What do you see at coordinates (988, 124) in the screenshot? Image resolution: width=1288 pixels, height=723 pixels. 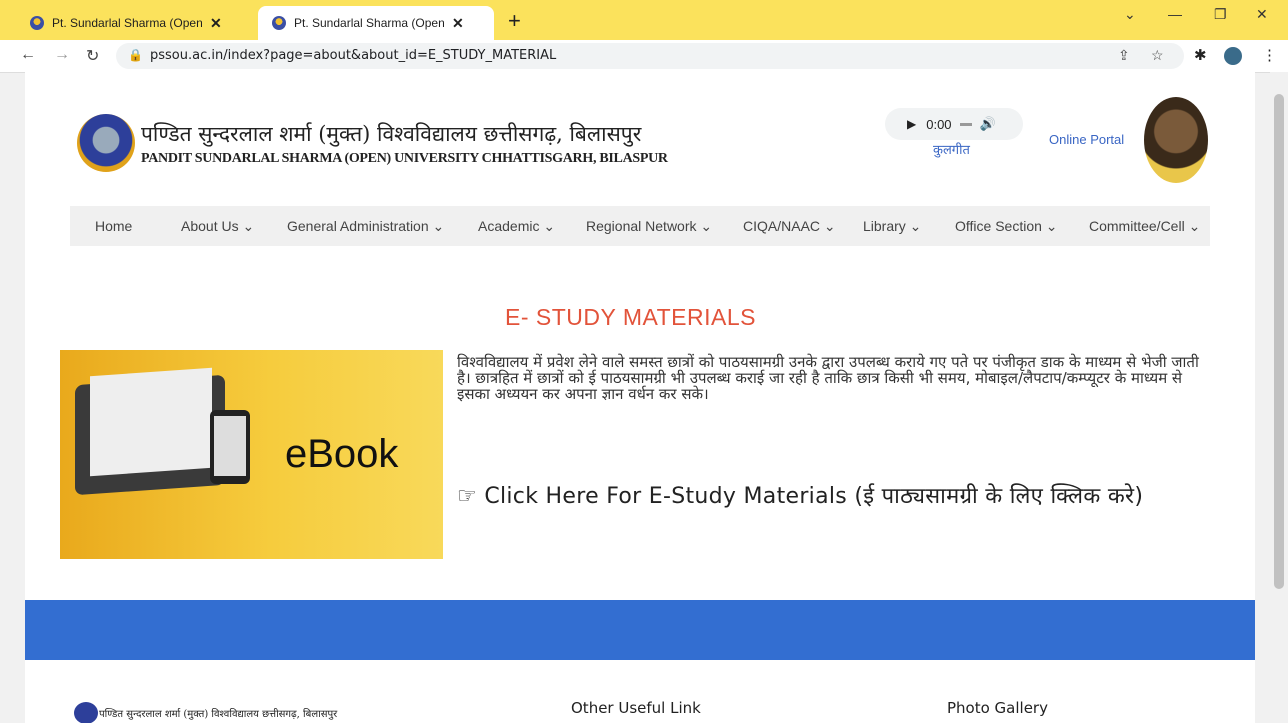 I see `volume-icon: 🔊` at bounding box center [988, 124].